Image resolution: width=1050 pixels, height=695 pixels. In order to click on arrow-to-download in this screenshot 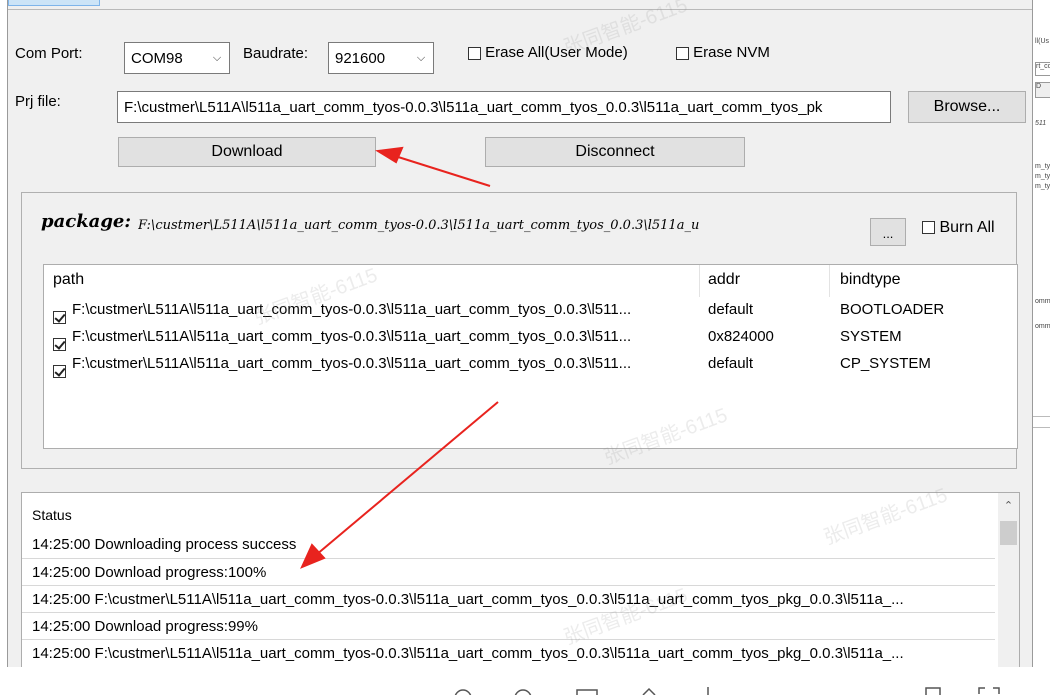, I will do `click(433, 166)`.